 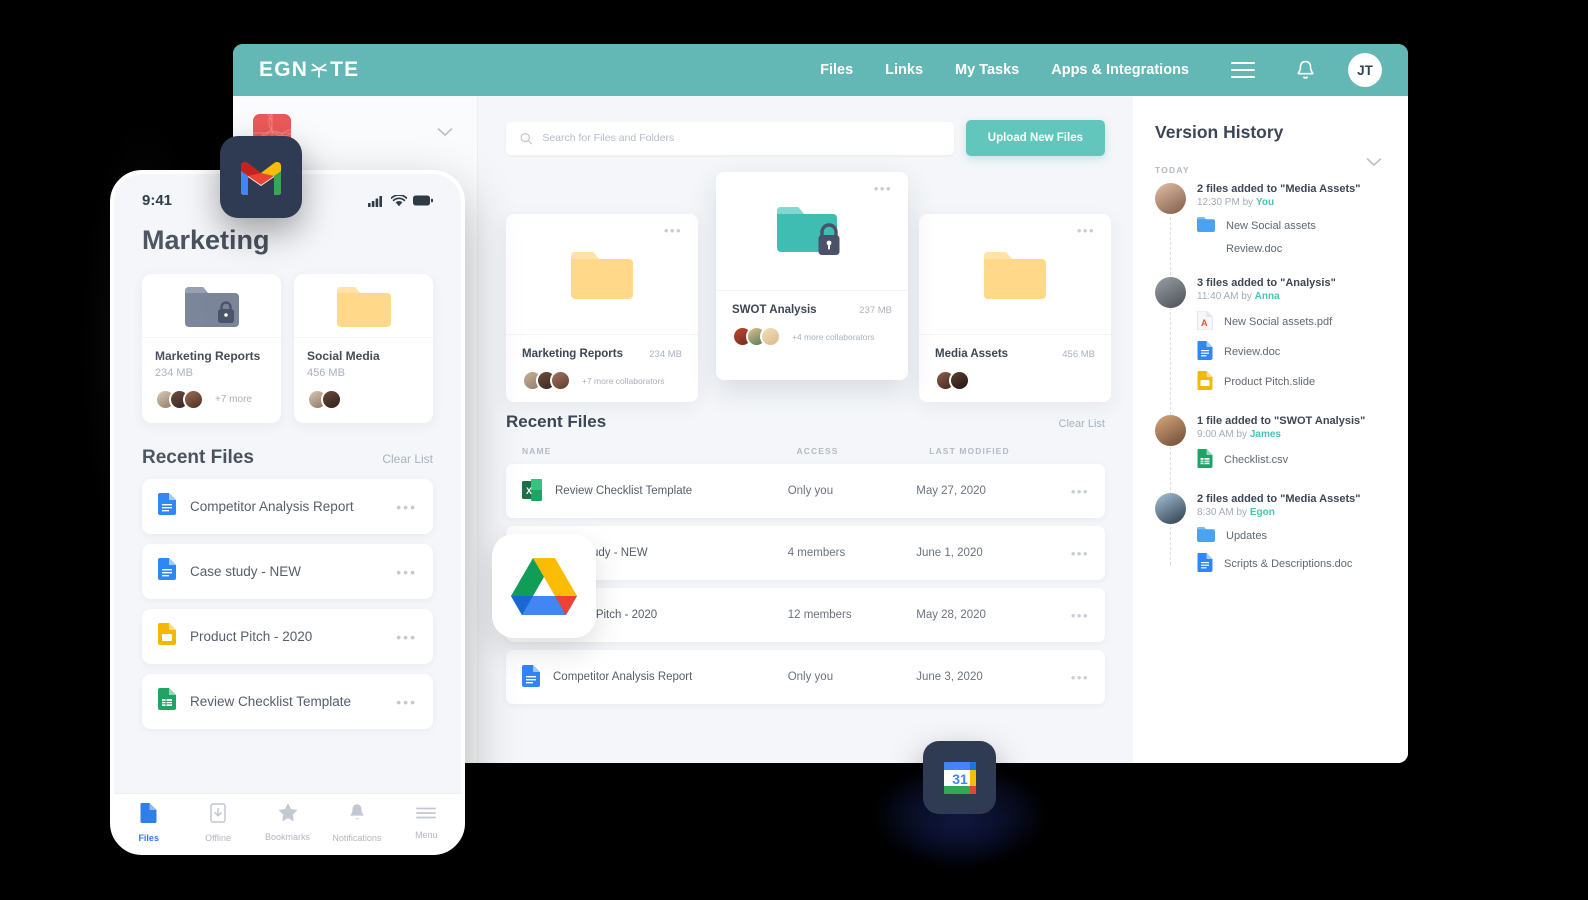 I want to click on folder-yellow-icon, so click(x=363, y=306).